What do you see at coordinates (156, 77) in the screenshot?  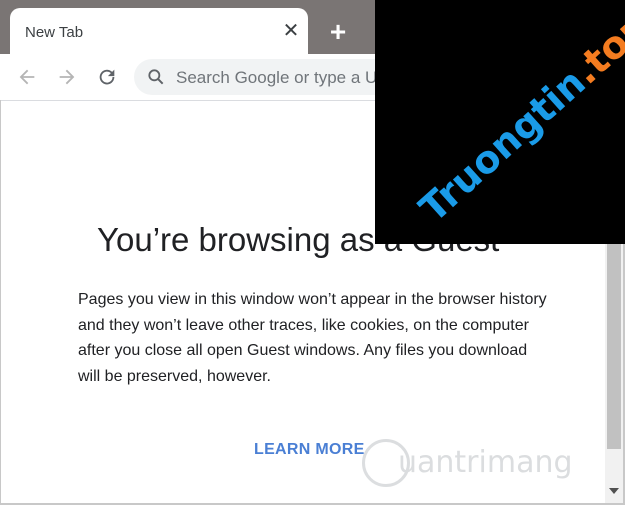 I see `search-icon` at bounding box center [156, 77].